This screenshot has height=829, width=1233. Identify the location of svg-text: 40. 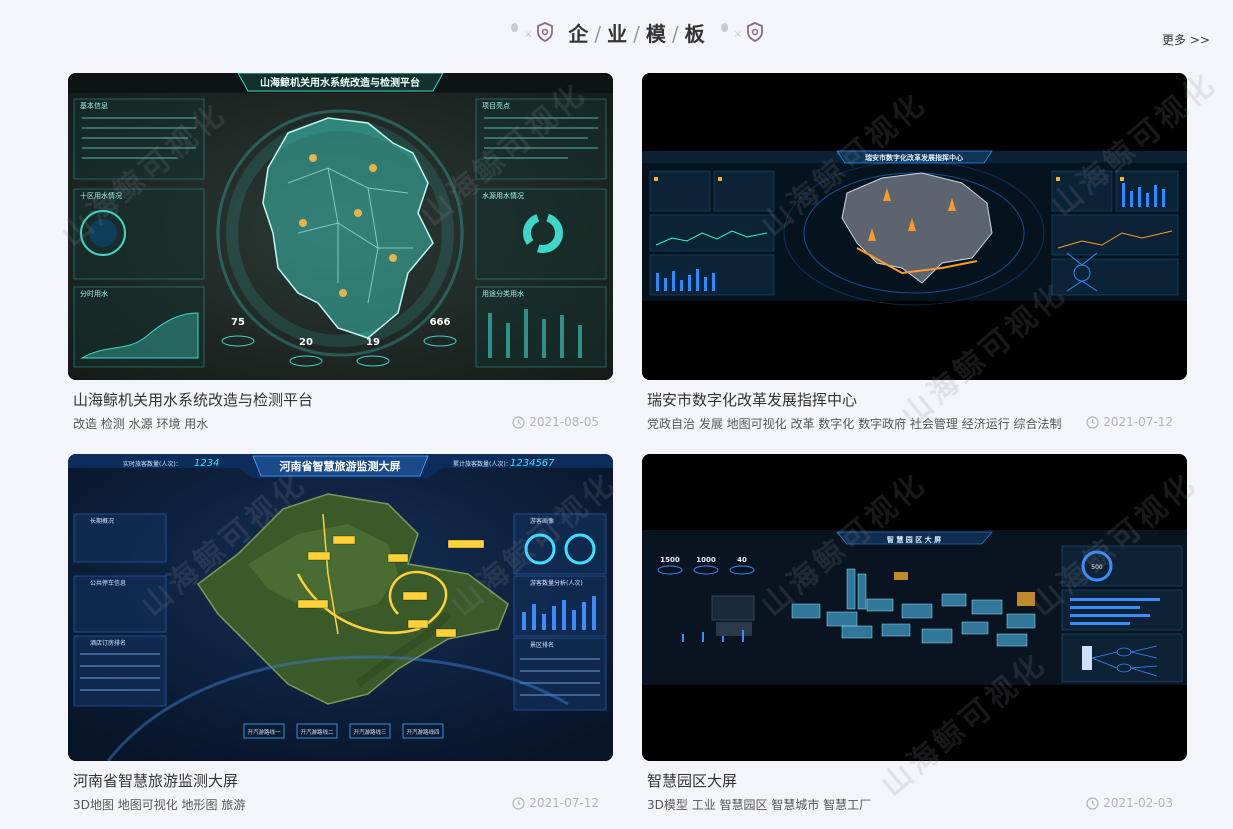
(742, 560).